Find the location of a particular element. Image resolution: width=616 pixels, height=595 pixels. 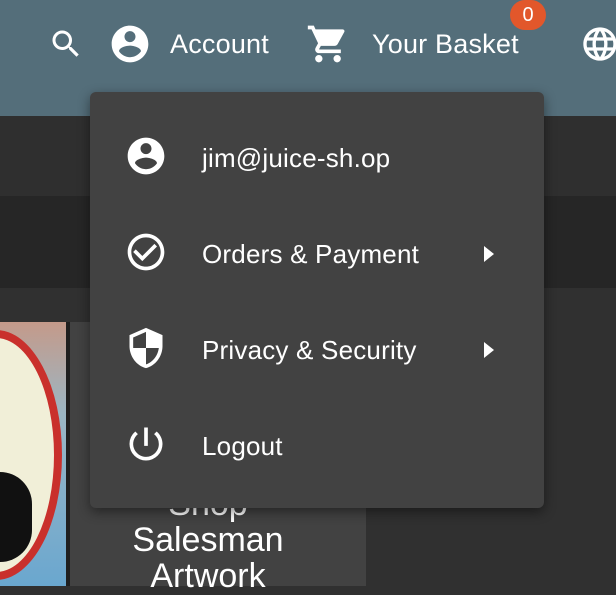

product-image is located at coordinates (33, 454).